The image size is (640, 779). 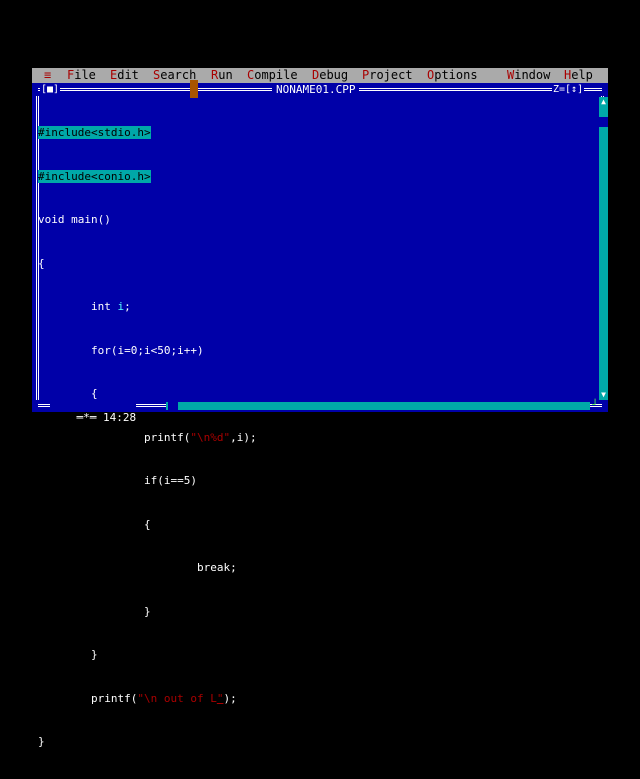 I want to click on resize-corner-icon: ┘, so click(x=595, y=405).